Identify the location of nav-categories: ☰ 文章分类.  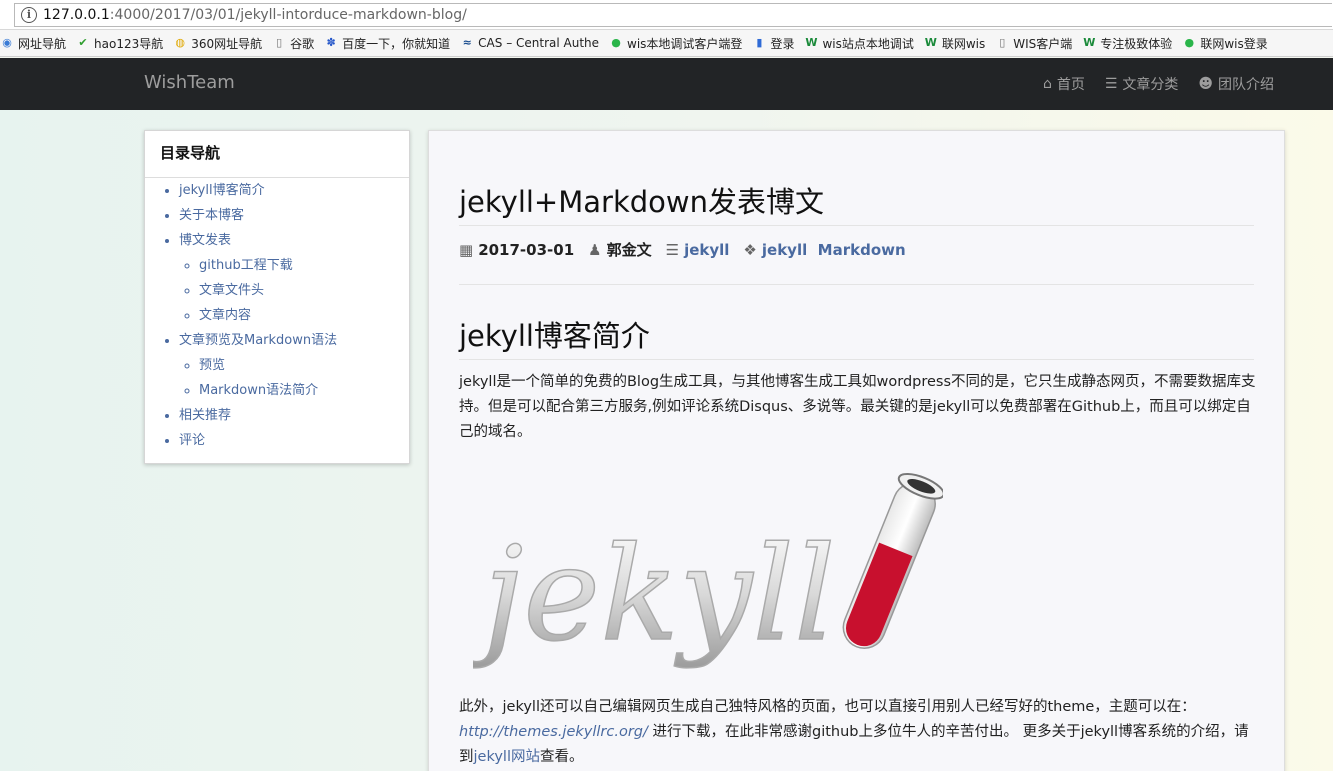
(1142, 84).